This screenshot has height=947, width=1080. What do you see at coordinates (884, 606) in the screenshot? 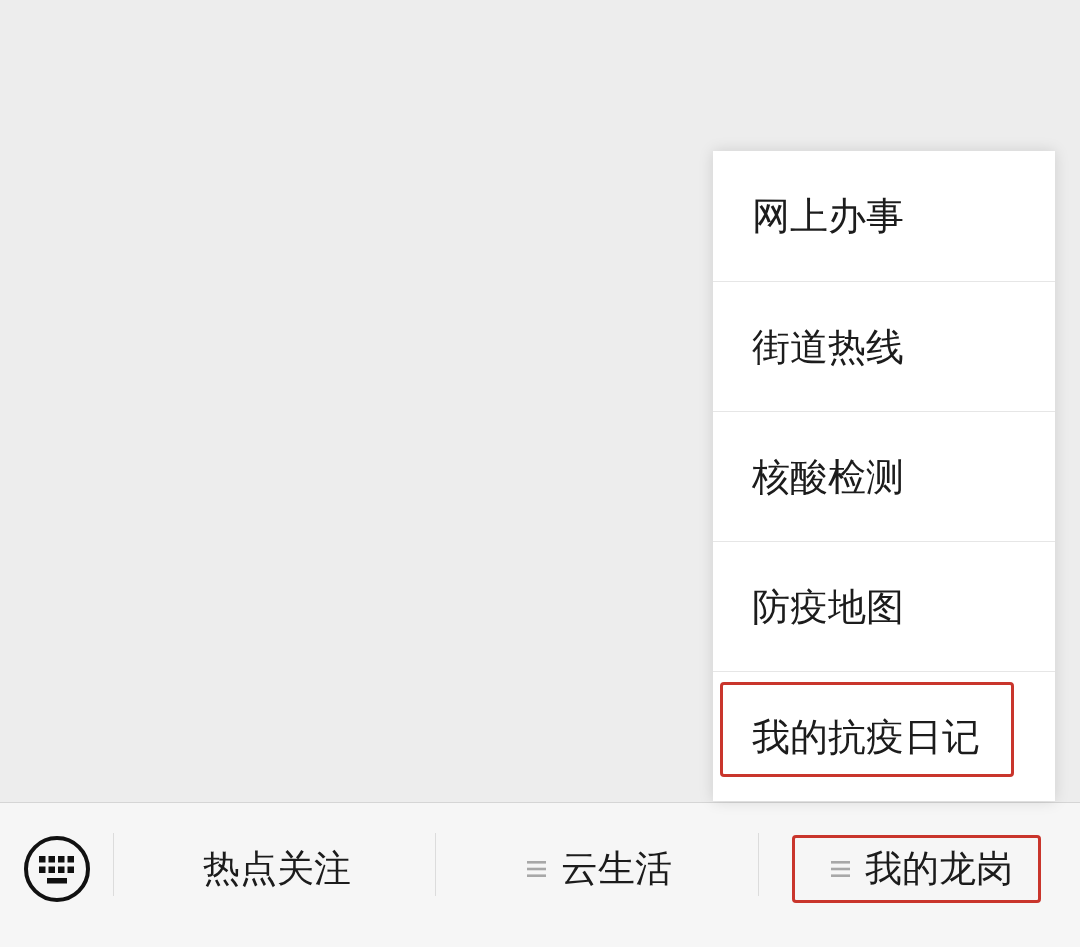
I see `menu-item: 防疫地图` at bounding box center [884, 606].